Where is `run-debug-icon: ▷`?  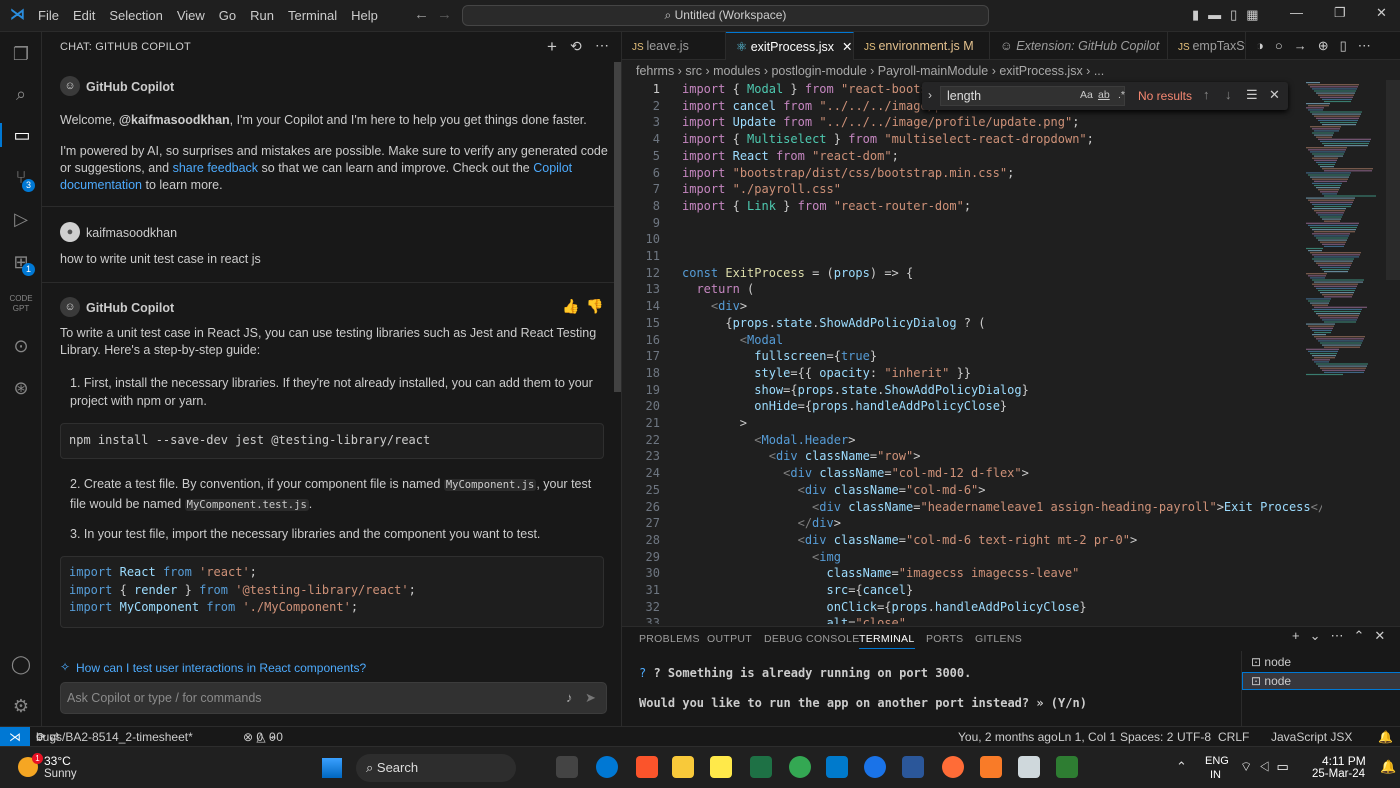 run-debug-icon: ▷ is located at coordinates (21, 219).